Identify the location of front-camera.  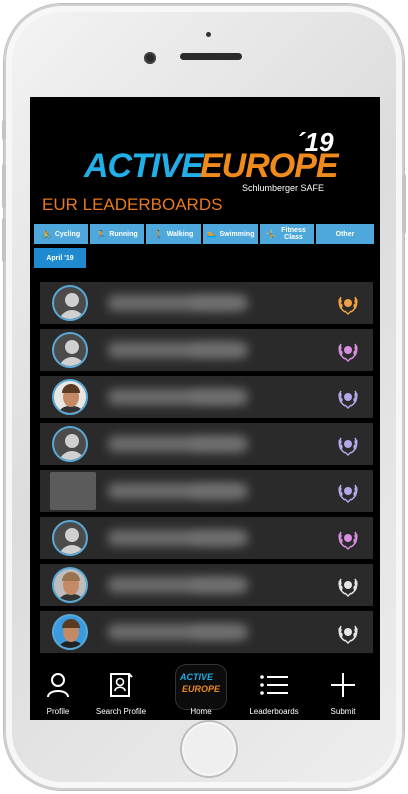
(150, 58).